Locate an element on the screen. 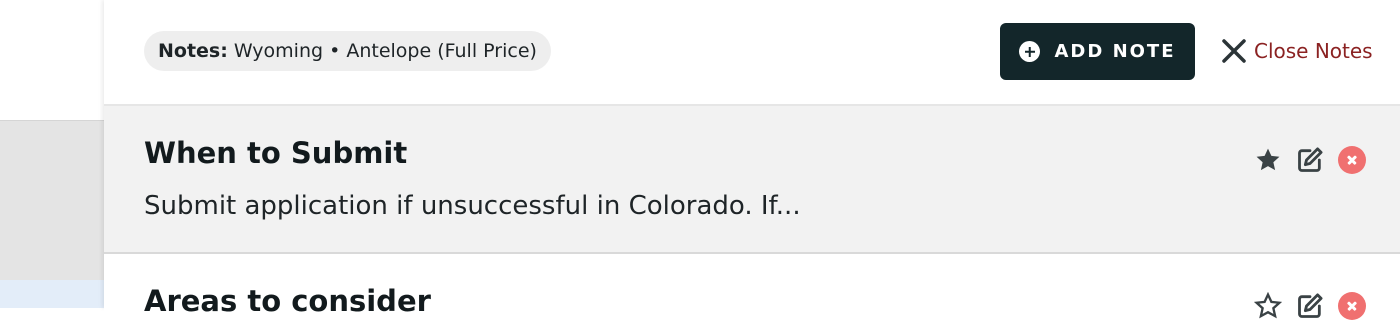 Image resolution: width=1400 pixels, height=320 pixels. close-notes-button: Close Notes is located at coordinates (1296, 51).